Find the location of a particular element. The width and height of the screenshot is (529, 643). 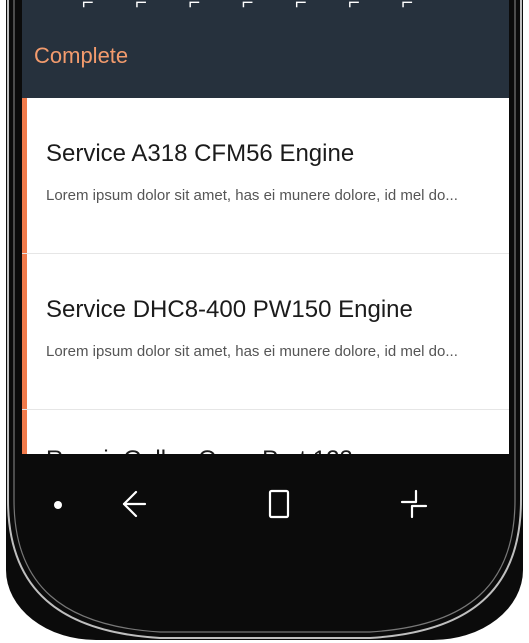

dot-icon is located at coordinates (58, 505).